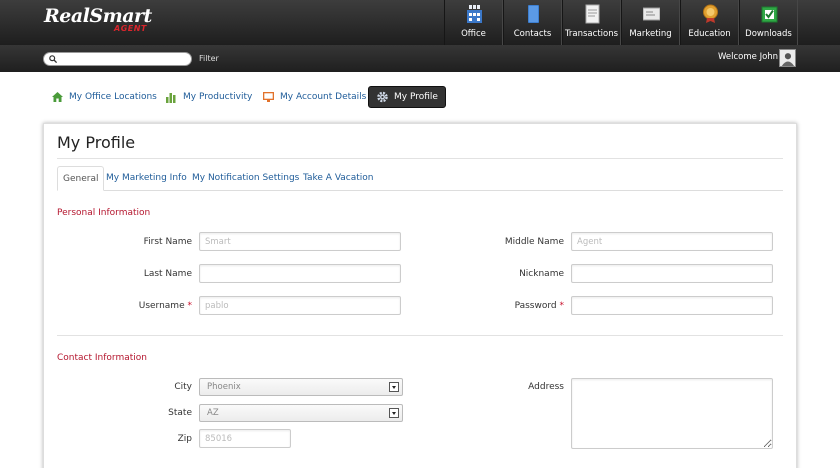 The height and width of the screenshot is (468, 840). Describe the element at coordinates (113, 97) in the screenshot. I see `subnav-office-locations-label: My Office Locations` at that location.